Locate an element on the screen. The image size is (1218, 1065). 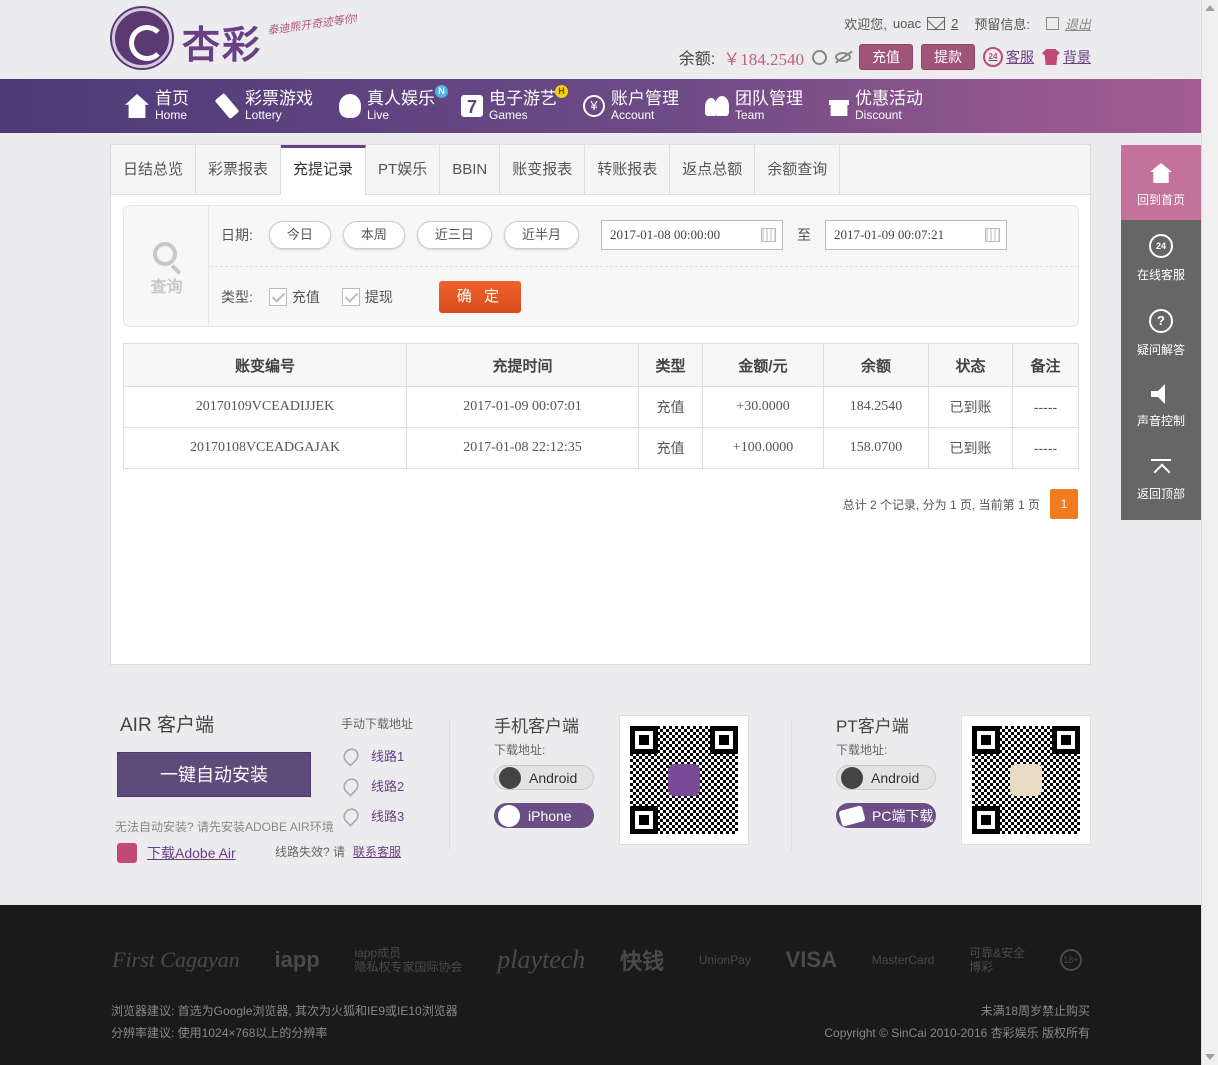
sidebar-item-faq: ? 疑问解答 is located at coordinates (1161, 332).